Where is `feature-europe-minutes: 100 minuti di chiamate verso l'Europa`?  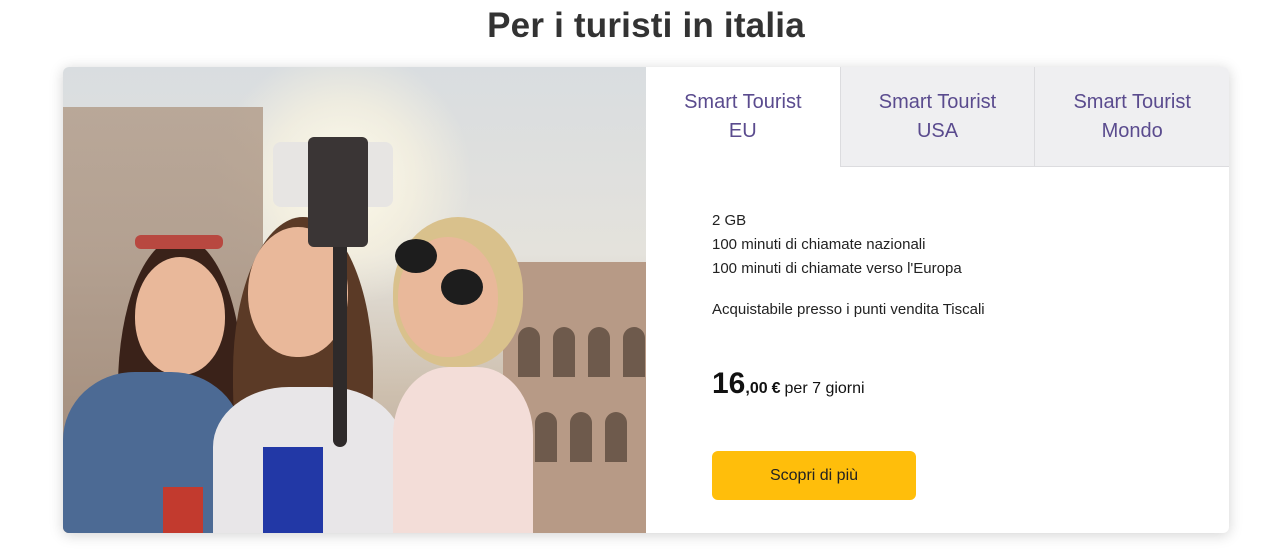 feature-europe-minutes: 100 minuti di chiamate verso l'Europa is located at coordinates (837, 268).